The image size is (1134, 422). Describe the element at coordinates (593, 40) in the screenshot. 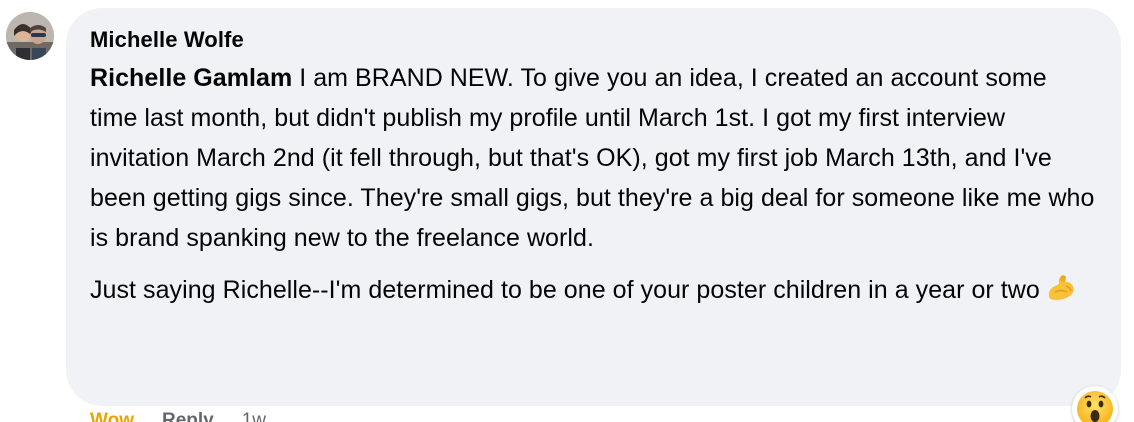

I see `comment-author: Michelle Wolfe` at that location.